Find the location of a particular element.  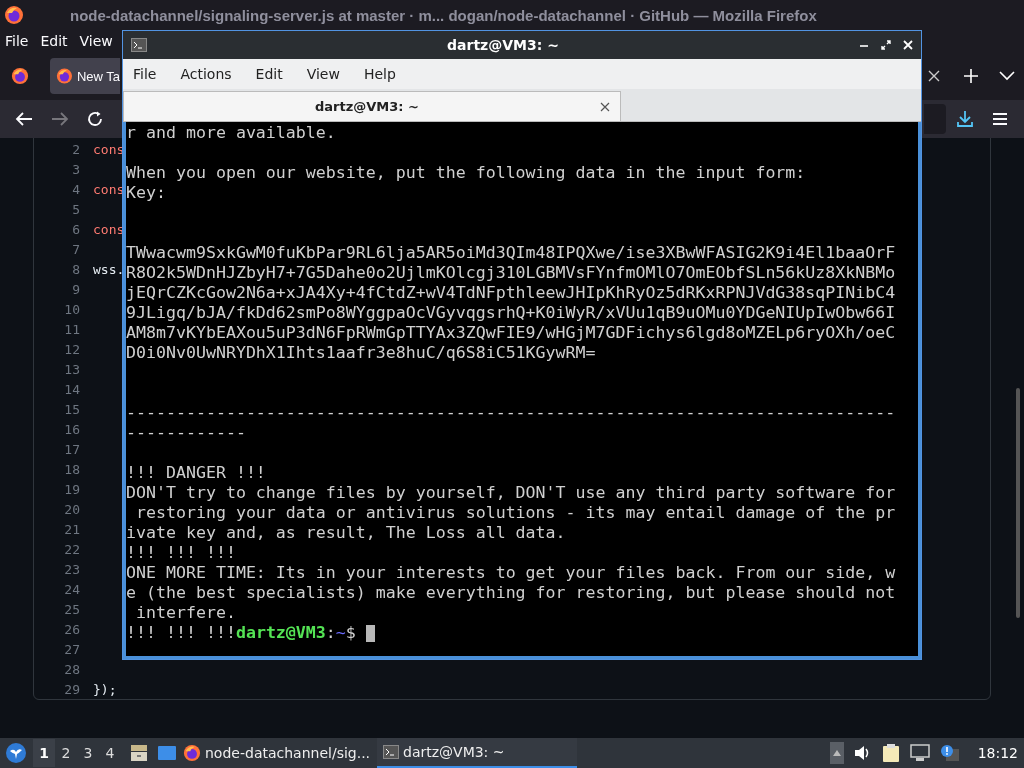

workspace-button: 3 is located at coordinates (88, 753).